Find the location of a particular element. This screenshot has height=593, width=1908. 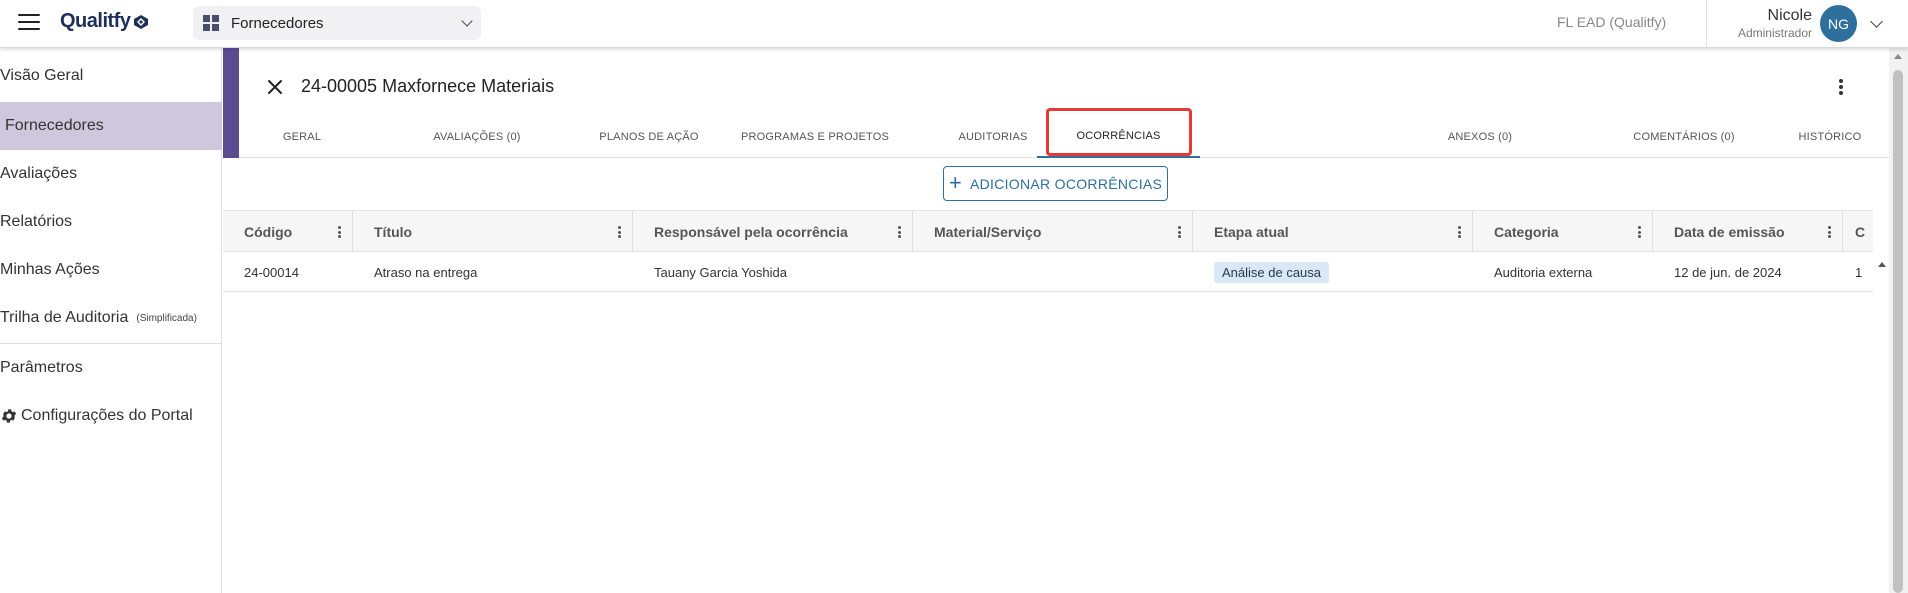

user-name: Nicole is located at coordinates (1789, 15).